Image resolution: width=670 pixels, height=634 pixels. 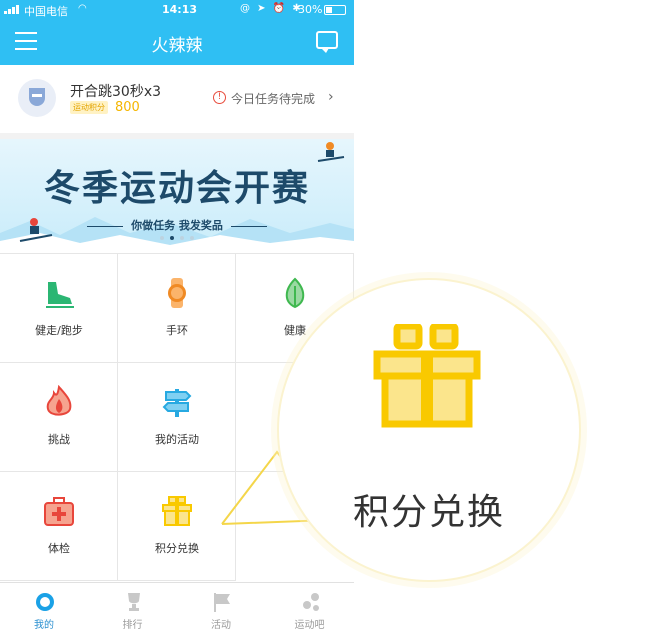 I want to click on ring-icon, so click(x=45, y=602).